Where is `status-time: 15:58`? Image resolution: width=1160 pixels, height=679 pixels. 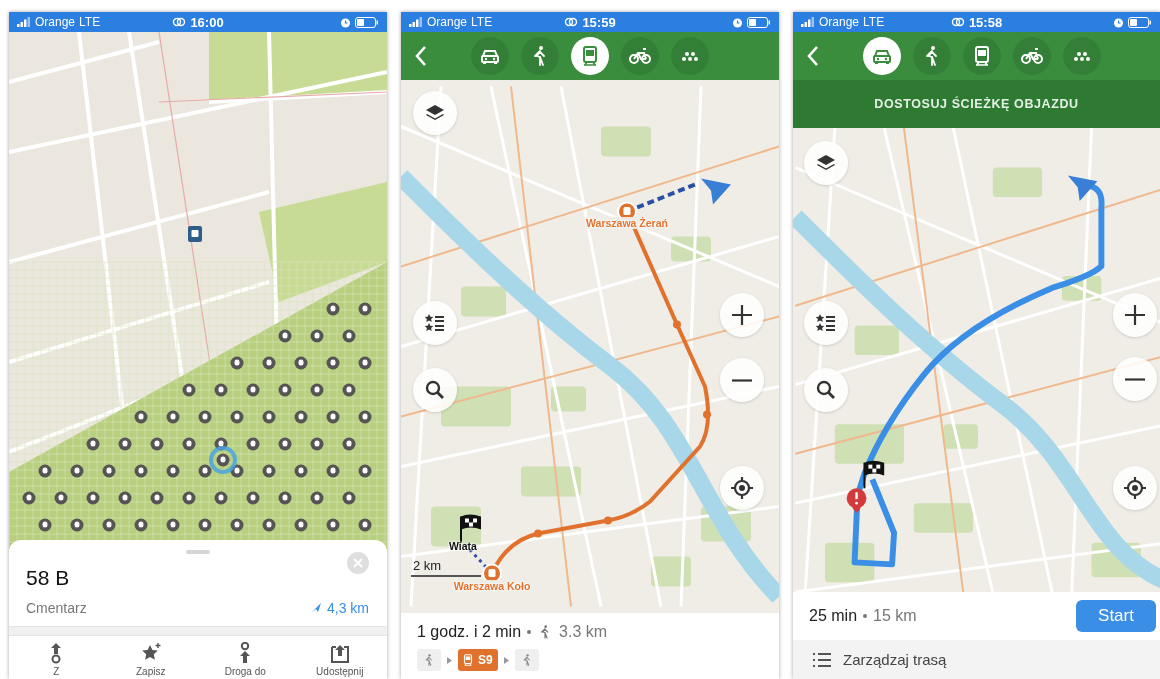 status-time: 15:58 is located at coordinates (985, 22).